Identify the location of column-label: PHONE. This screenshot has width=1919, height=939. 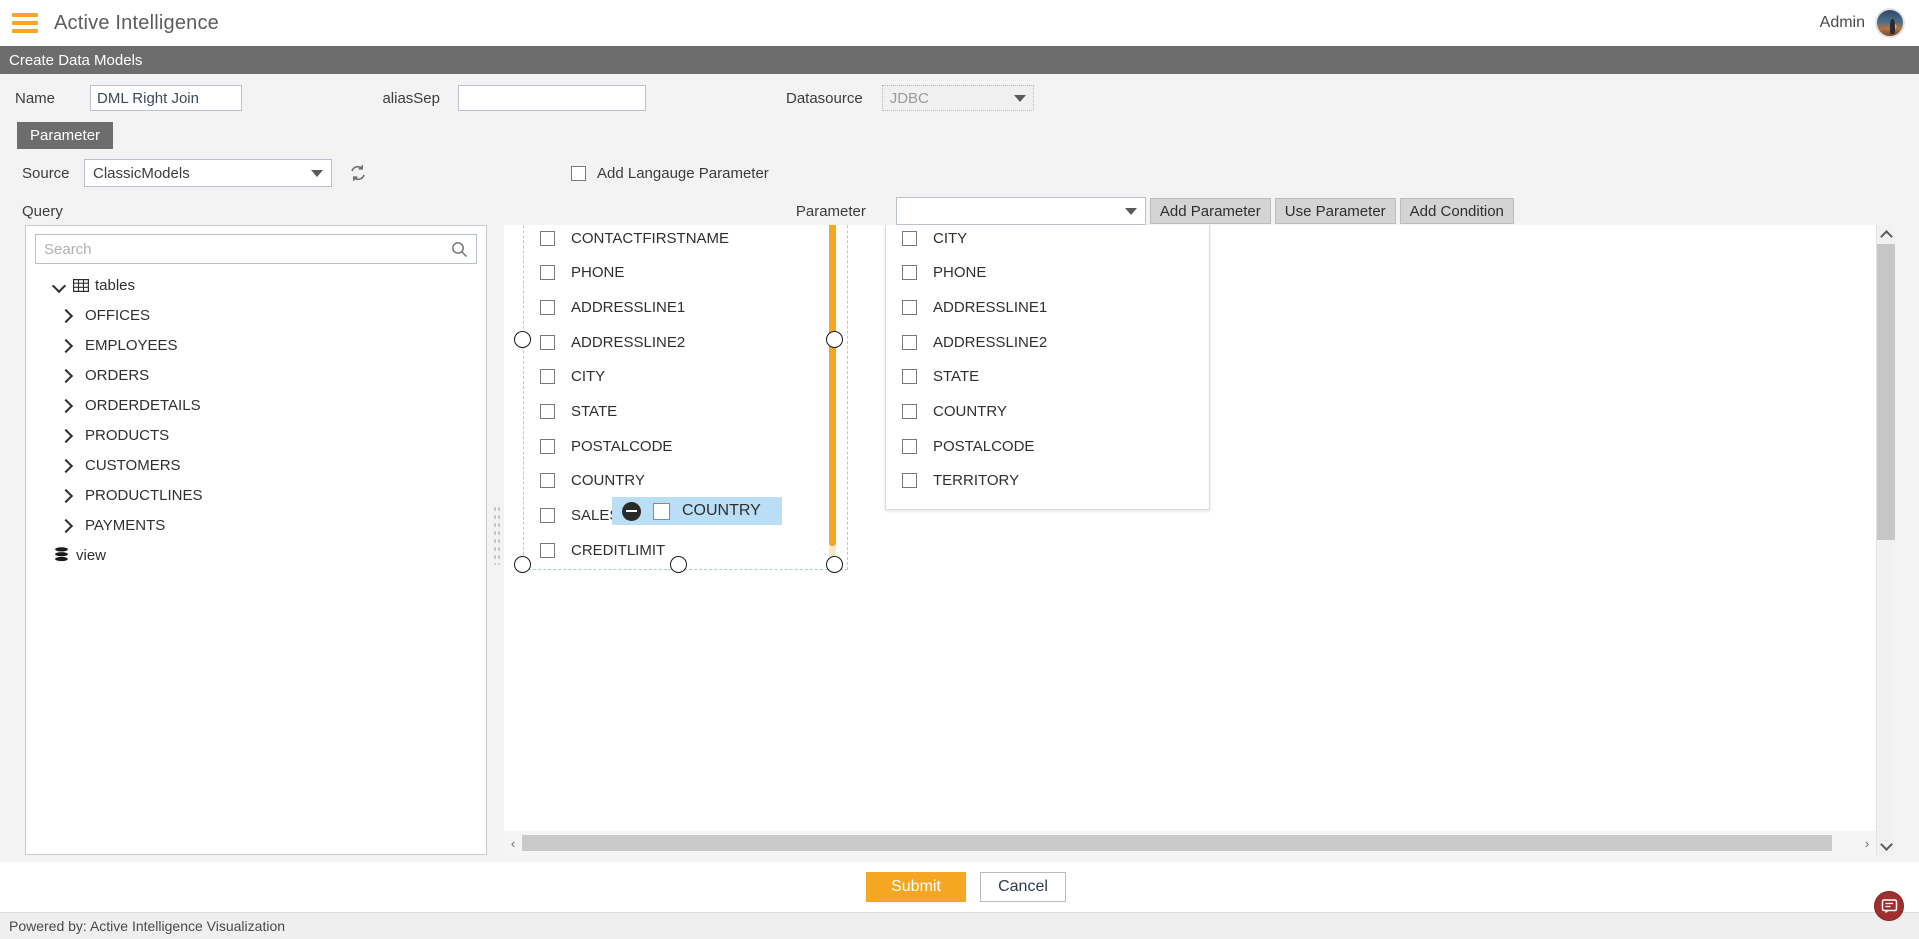
(960, 273).